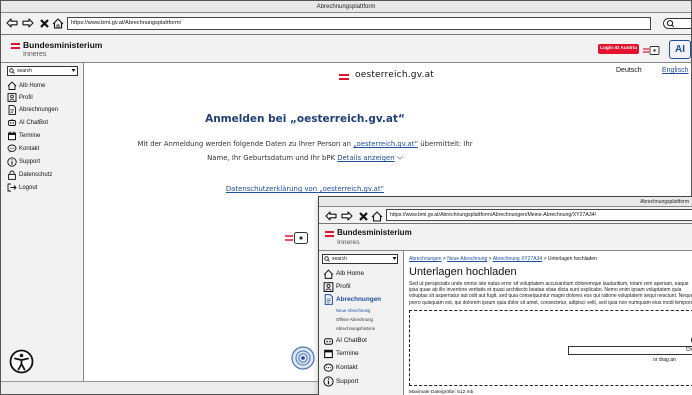  What do you see at coordinates (517, 259) in the screenshot?
I see `breadcrumb-item: Abrechnung XY27A34` at bounding box center [517, 259].